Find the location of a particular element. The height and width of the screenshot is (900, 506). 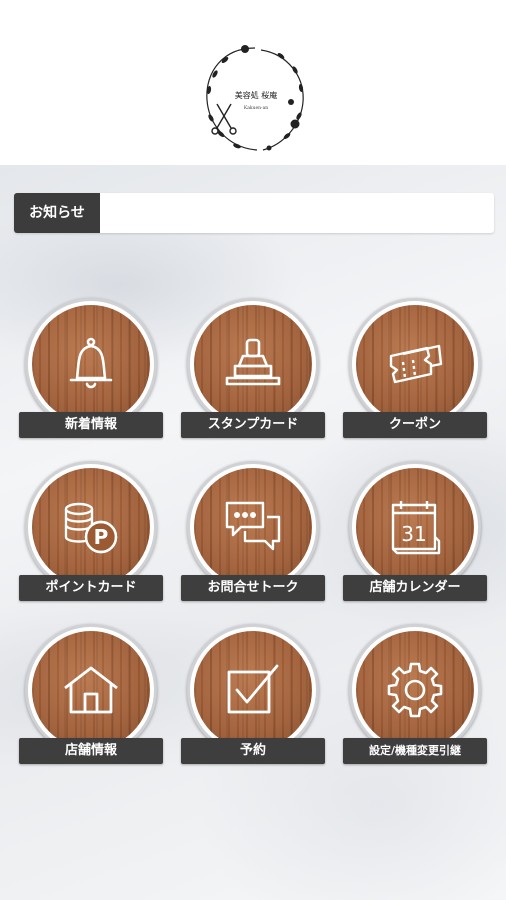

menu-item-shop-info: 店舗情報 is located at coordinates (91, 699).